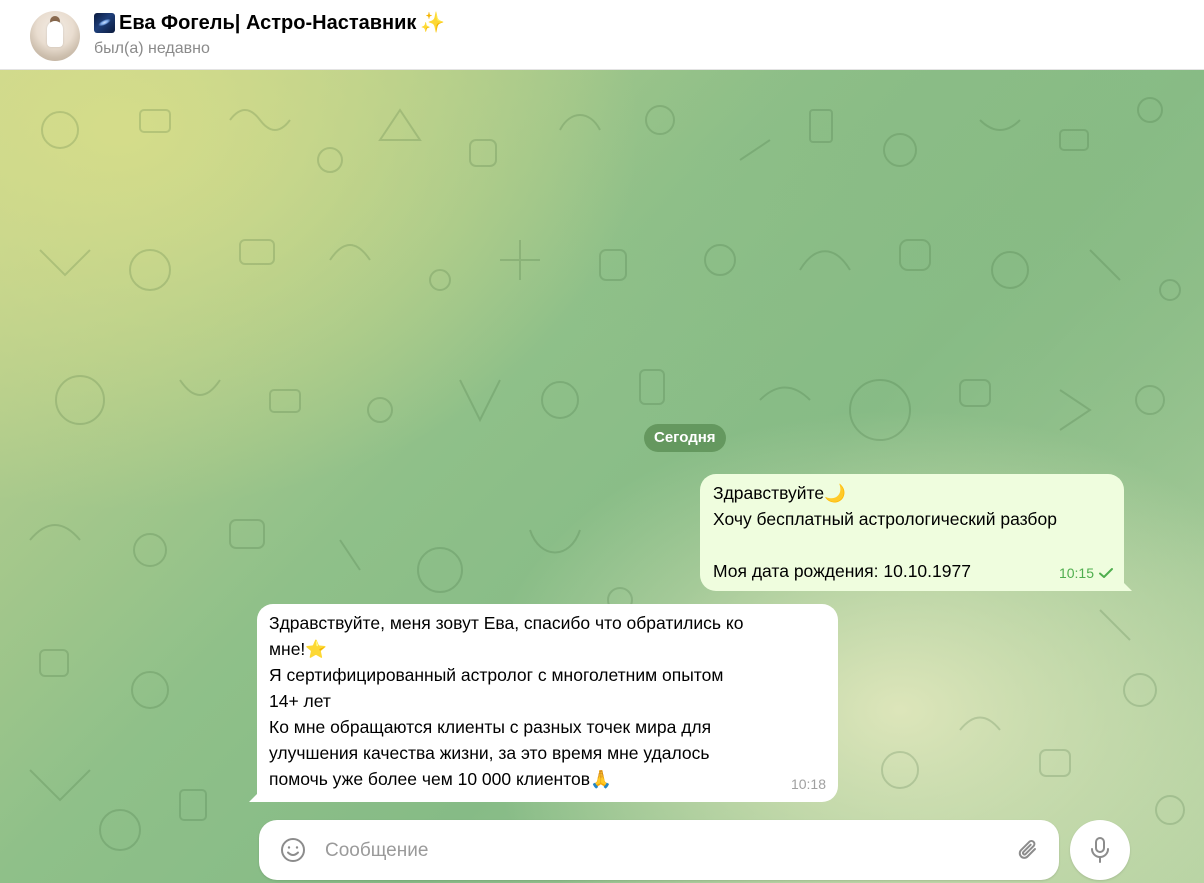 This screenshot has width=1204, height=883. I want to click on emoji-icon, so click(293, 850).